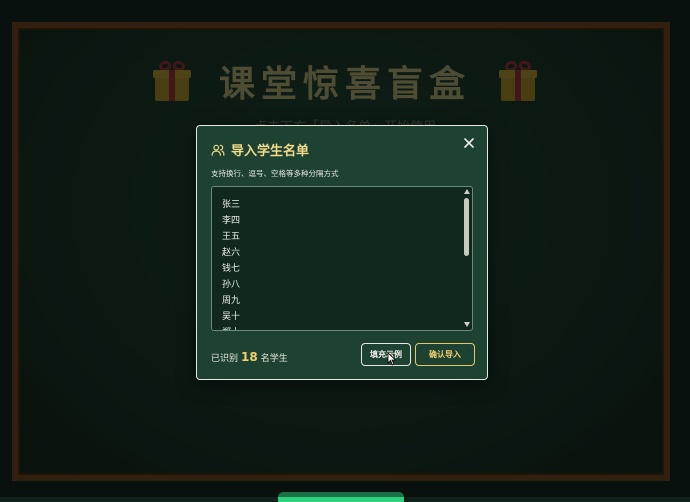  Describe the element at coordinates (386, 354) in the screenshot. I see `fill-example-button: 填充示例` at that location.